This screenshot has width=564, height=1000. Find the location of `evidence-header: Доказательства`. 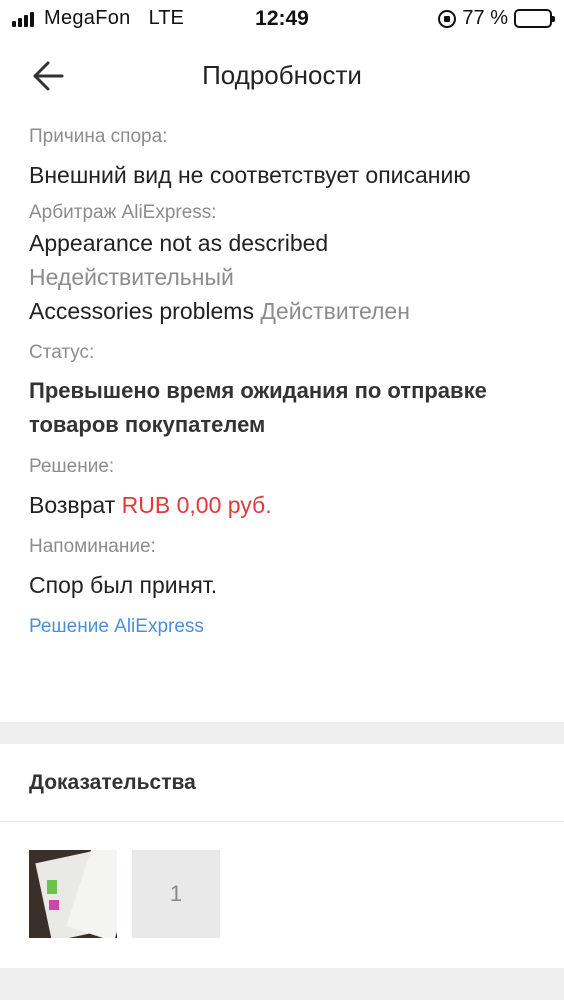

evidence-header: Доказательства is located at coordinates (282, 783).